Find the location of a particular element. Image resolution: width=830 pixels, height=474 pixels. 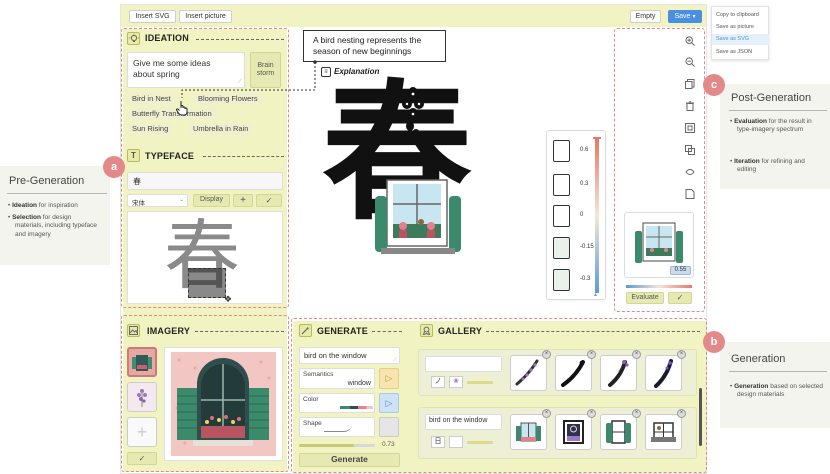

idea-chip-umbrella: Umbrella in Rain is located at coordinates (221, 129).